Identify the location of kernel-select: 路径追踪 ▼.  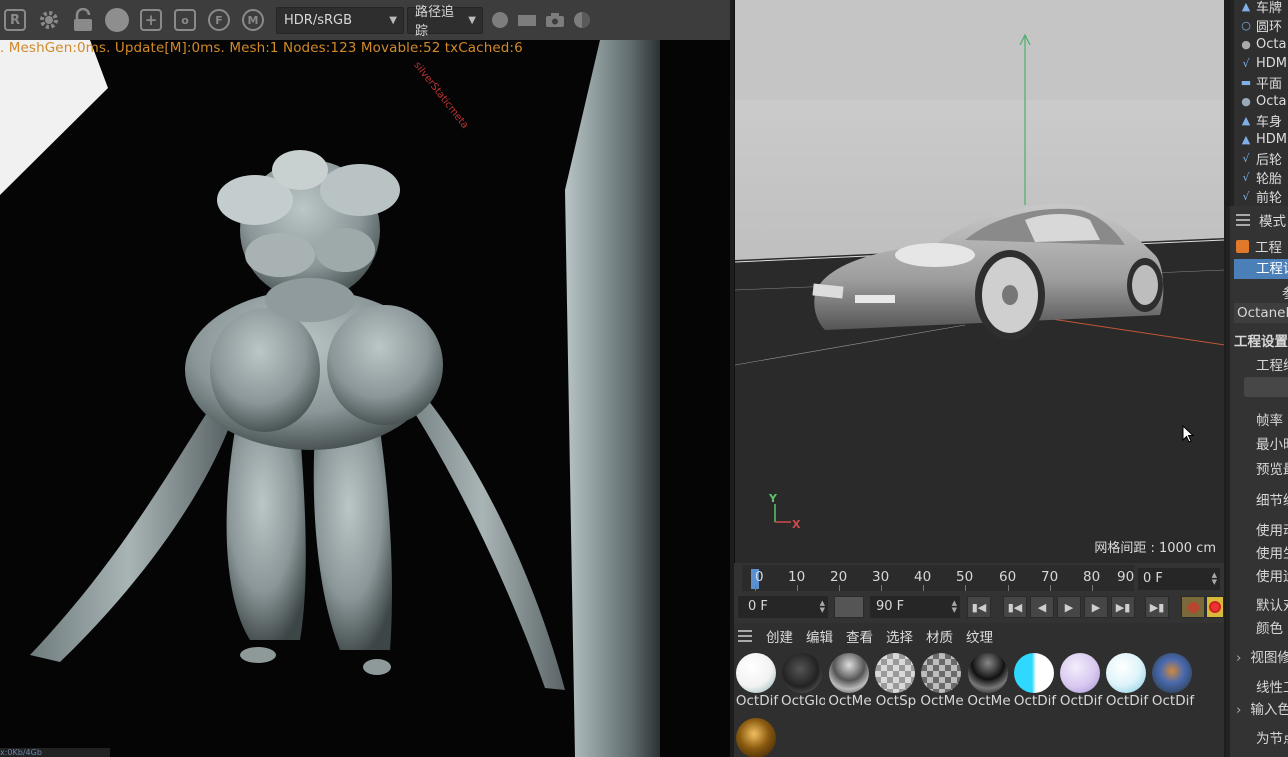
(445, 22).